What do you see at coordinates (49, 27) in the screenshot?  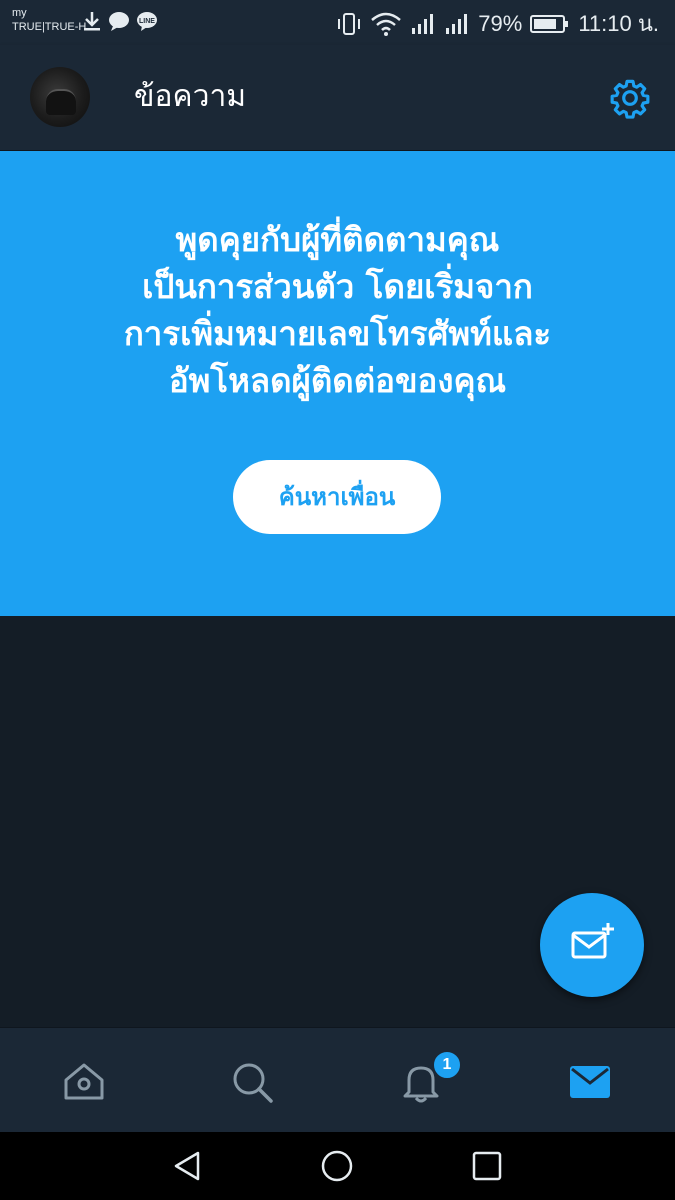 I see `carrier-bottom: TRUE|TRUE-H` at bounding box center [49, 27].